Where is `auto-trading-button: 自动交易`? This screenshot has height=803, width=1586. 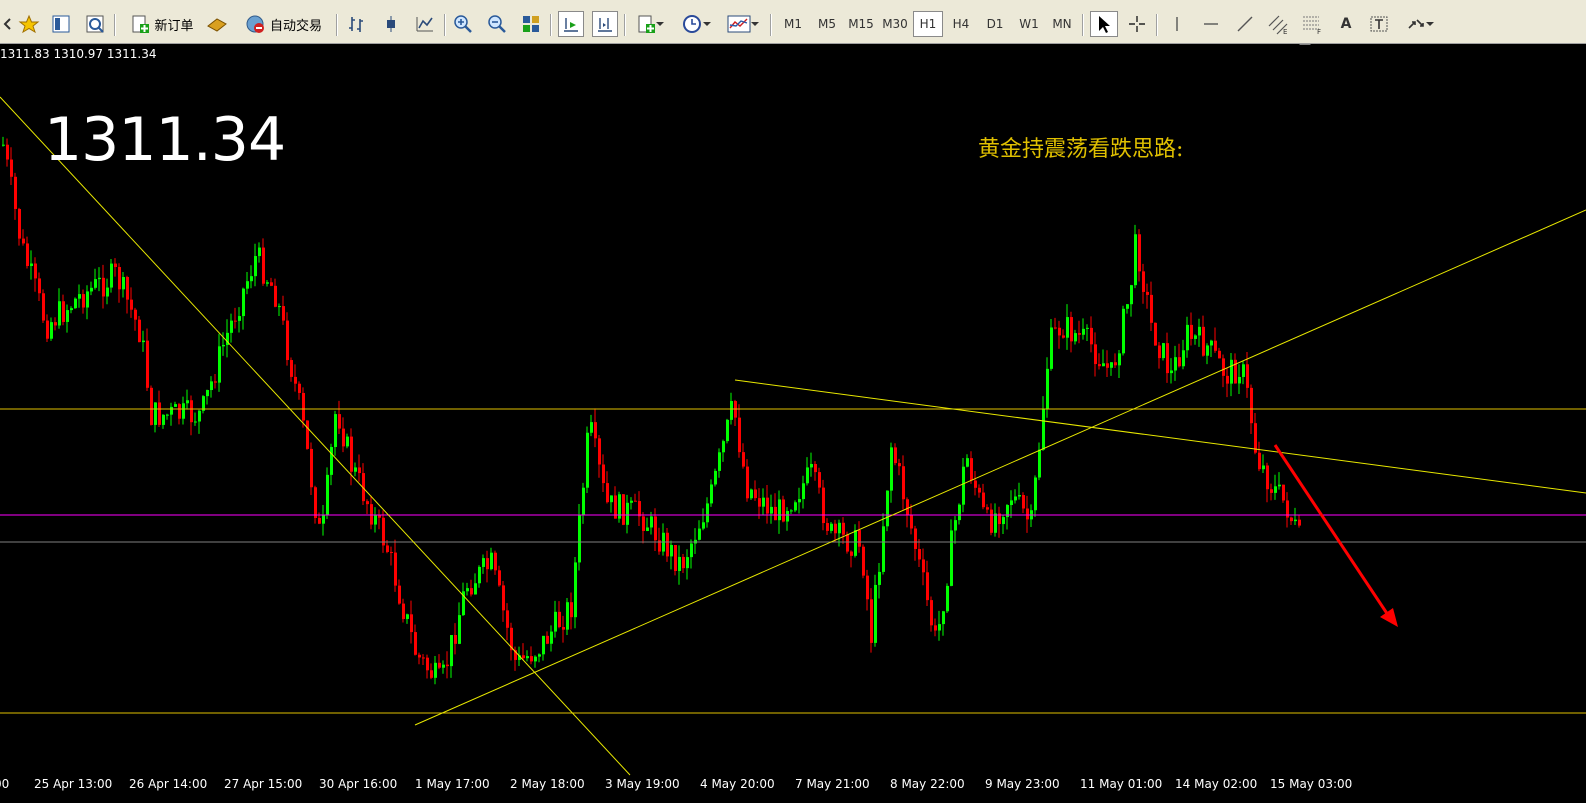 auto-trading-button: 自动交易 is located at coordinates (283, 24).